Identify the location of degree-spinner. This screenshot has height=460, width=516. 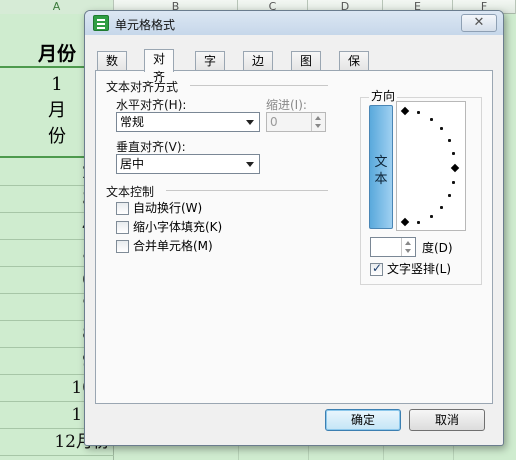
(393, 247).